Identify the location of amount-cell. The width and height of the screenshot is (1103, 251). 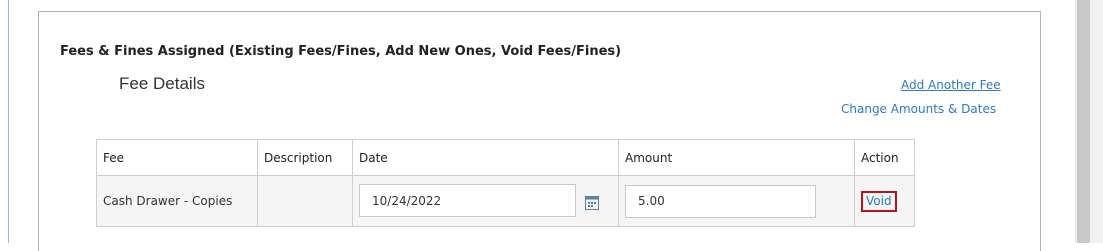
(736, 201).